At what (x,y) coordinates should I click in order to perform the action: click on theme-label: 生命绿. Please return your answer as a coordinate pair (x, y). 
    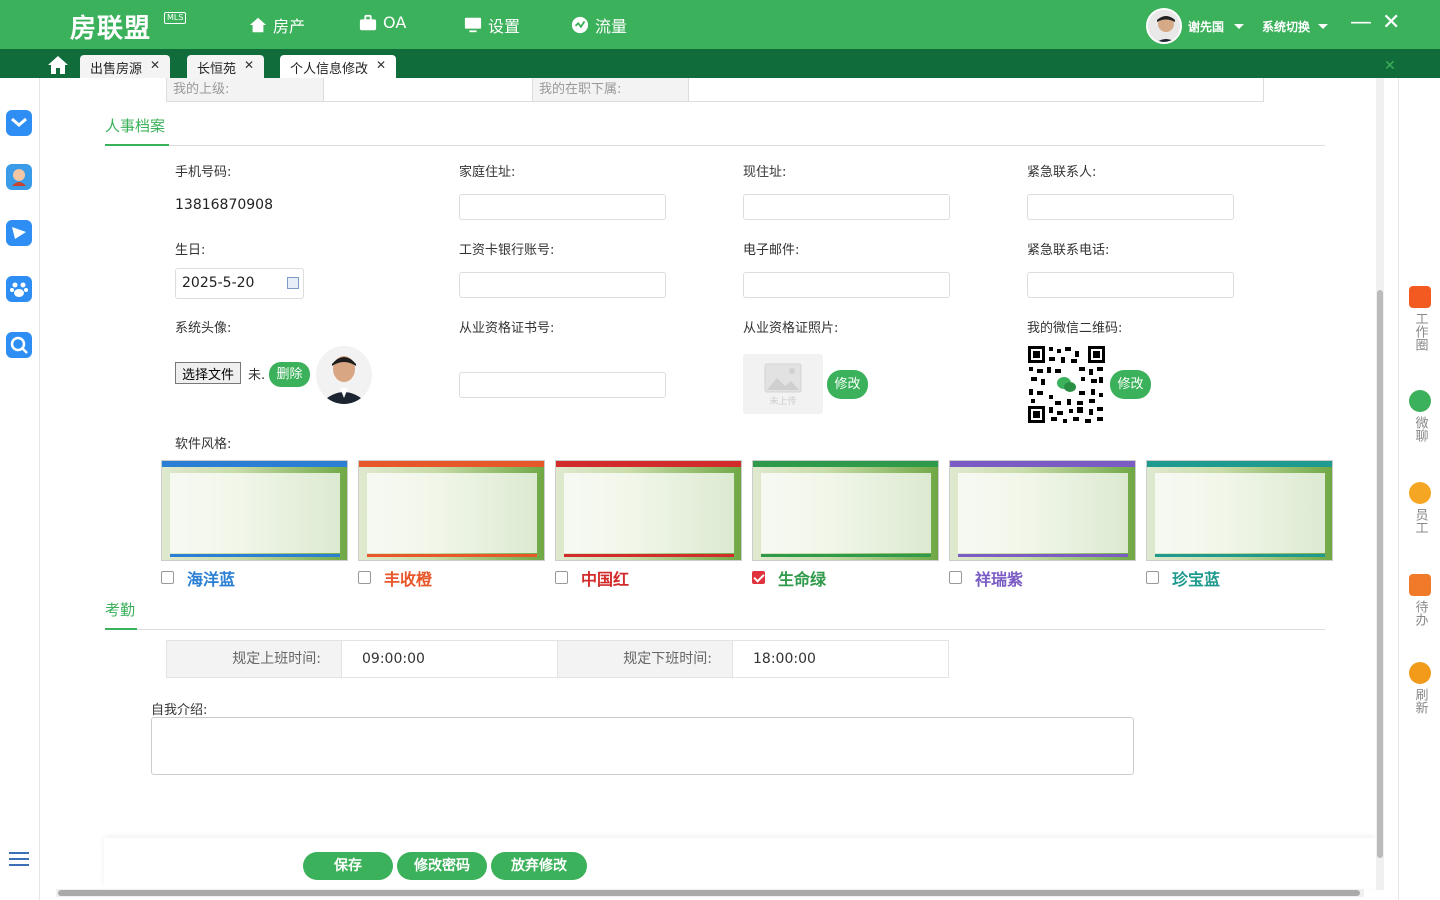
    Looking at the image, I should click on (802, 578).